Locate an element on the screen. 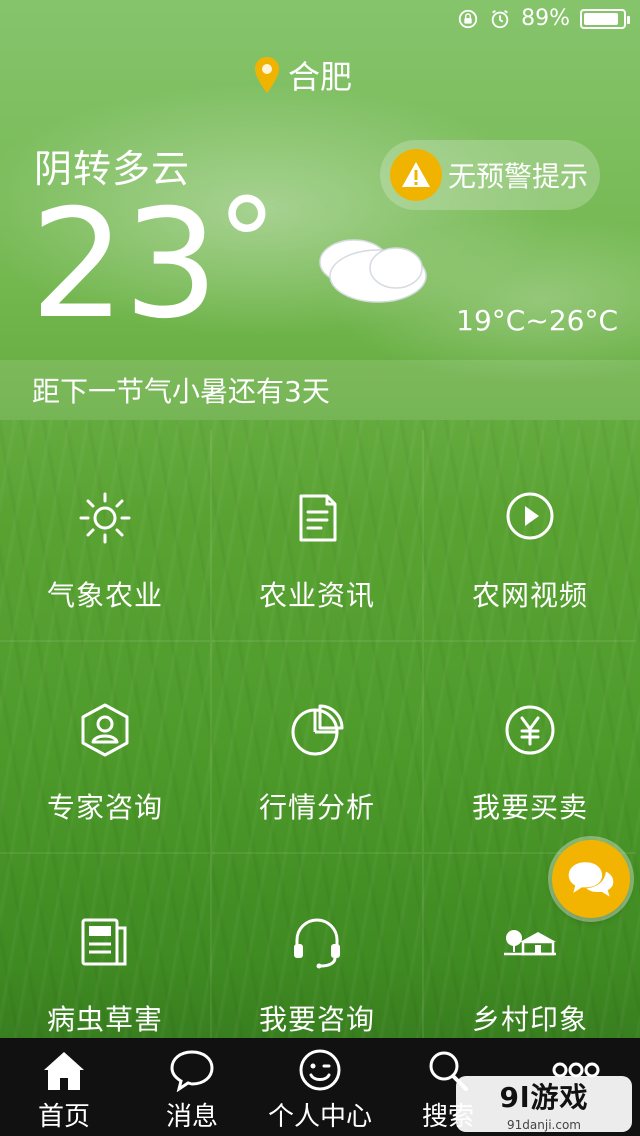 The height and width of the screenshot is (1136, 640). tab-home: 首页 is located at coordinates (64, 1087).